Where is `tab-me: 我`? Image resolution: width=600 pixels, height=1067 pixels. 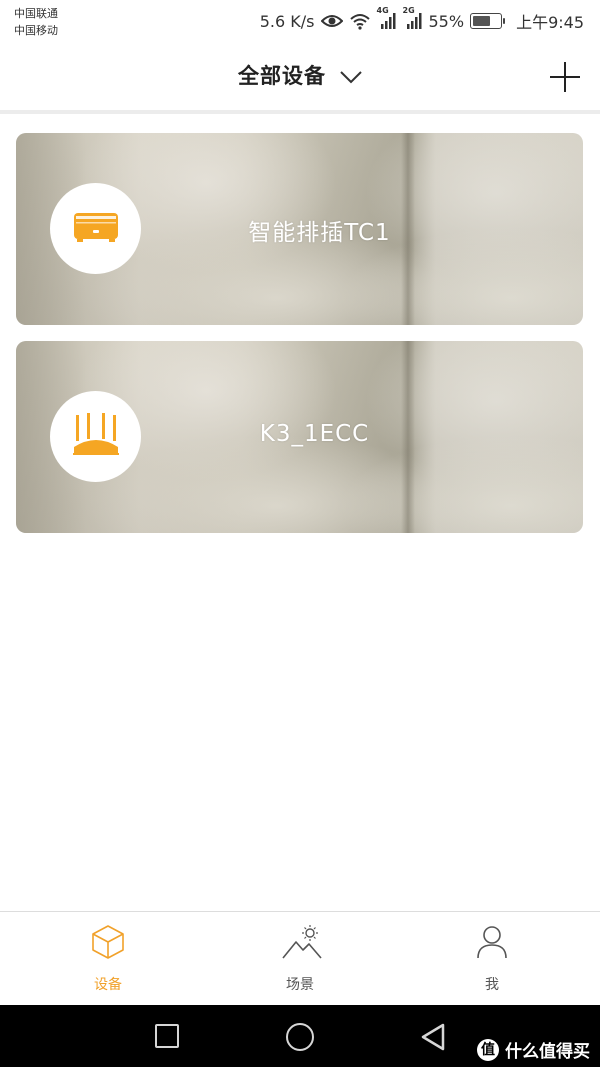 tab-me: 我 is located at coordinates (492, 959).